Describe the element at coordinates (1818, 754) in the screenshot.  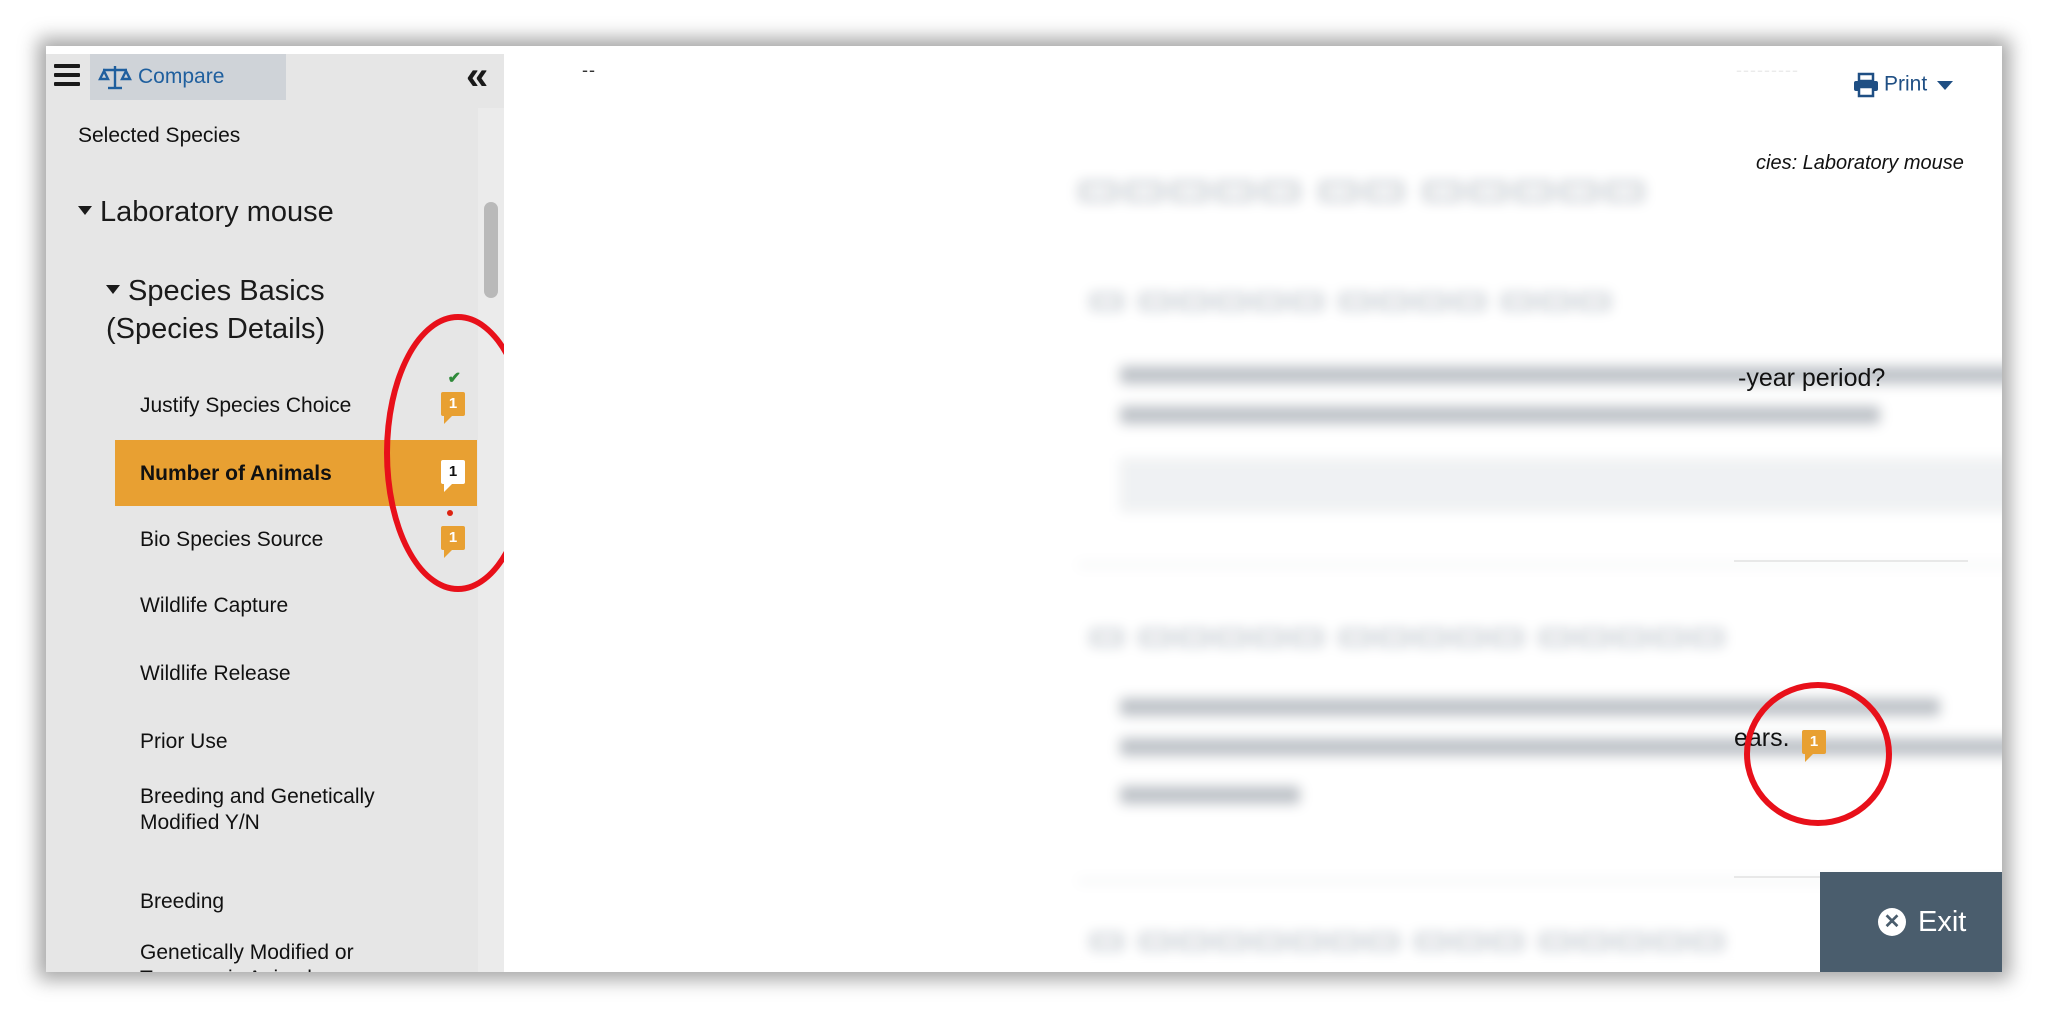
I see `annotation-circle` at that location.